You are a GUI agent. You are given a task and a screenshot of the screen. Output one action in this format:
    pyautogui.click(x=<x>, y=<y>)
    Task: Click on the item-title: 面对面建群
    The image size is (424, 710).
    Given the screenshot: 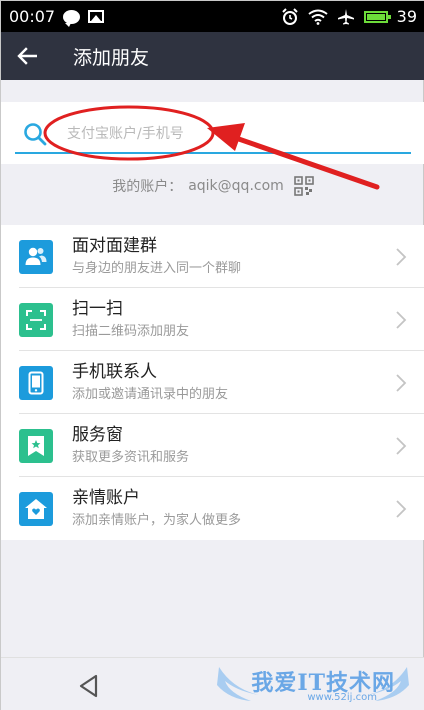 What is the action you would take?
    pyautogui.click(x=114, y=245)
    